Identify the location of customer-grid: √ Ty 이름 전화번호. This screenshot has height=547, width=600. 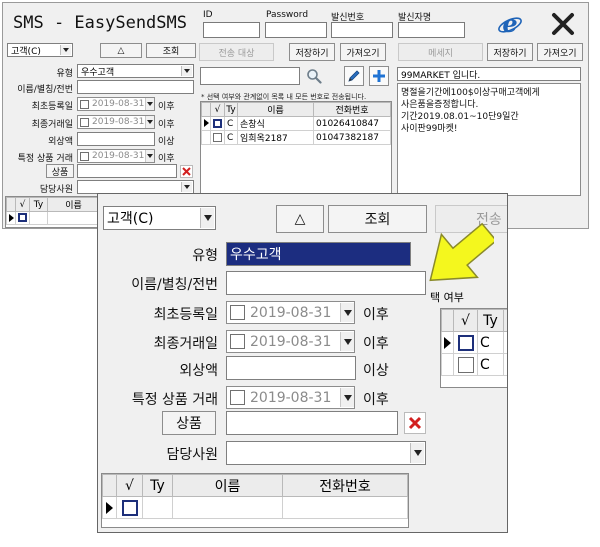
(255, 500).